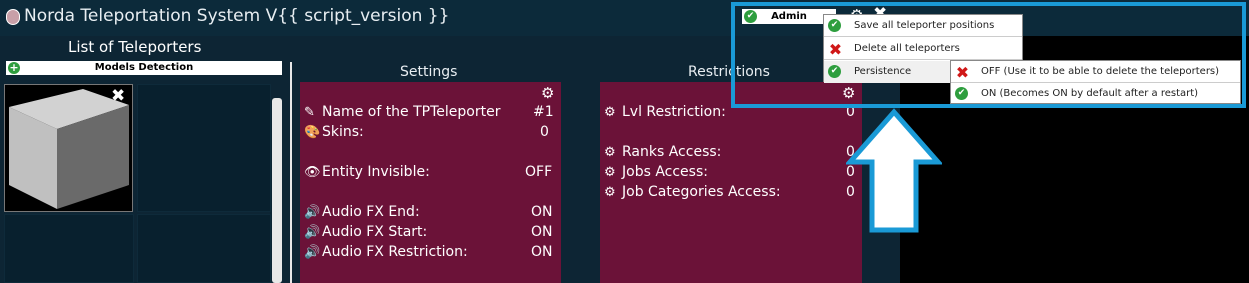 The image size is (1249, 283). What do you see at coordinates (309, 112) in the screenshot?
I see `pencil-icon: ✎` at bounding box center [309, 112].